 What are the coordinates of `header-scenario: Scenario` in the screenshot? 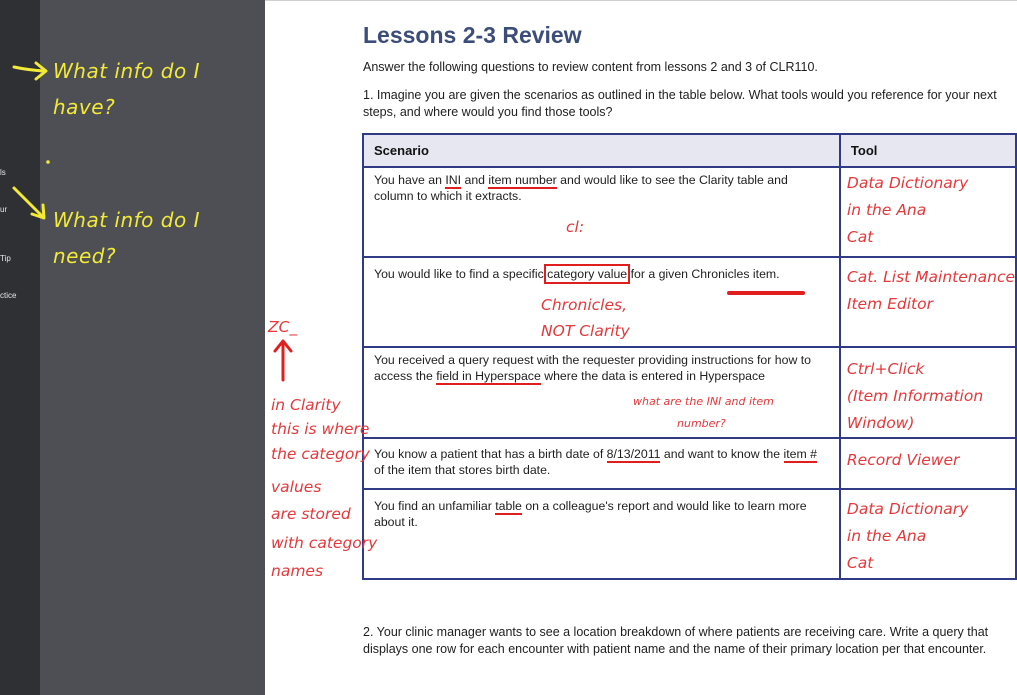 It's located at (601, 150).